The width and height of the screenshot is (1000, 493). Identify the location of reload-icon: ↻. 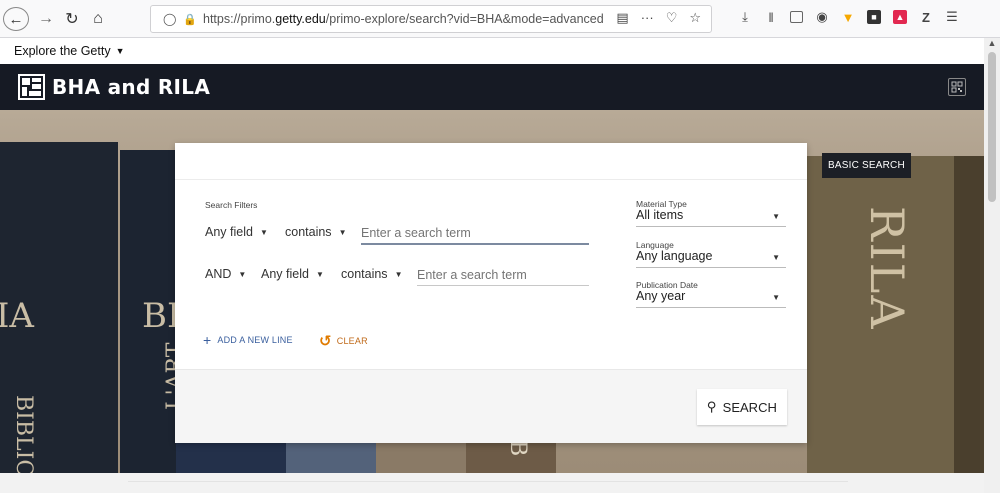
(72, 19).